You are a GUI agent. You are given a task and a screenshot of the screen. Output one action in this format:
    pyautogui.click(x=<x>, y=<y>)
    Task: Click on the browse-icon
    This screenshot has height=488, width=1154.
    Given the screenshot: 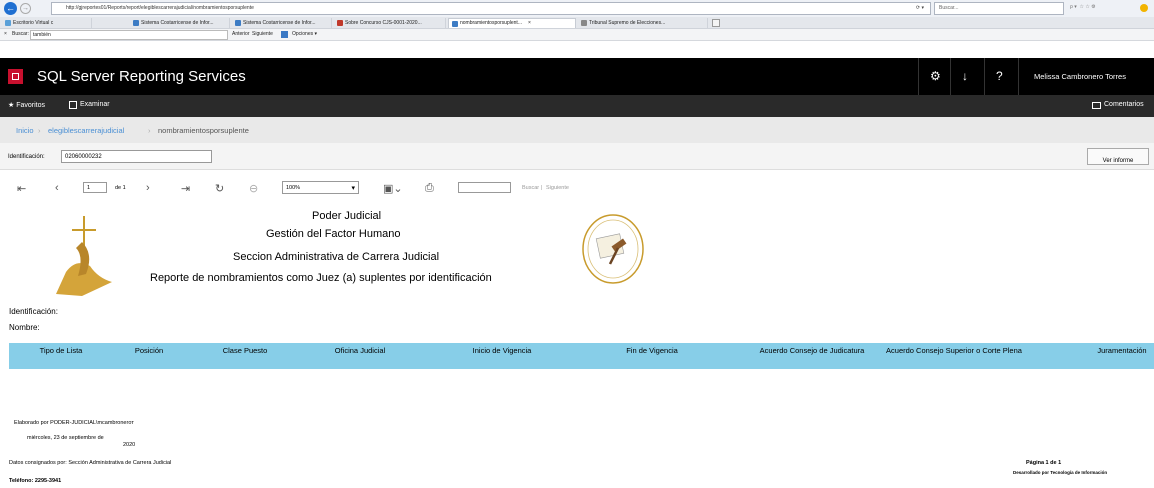 What is the action you would take?
    pyautogui.click(x=73, y=105)
    